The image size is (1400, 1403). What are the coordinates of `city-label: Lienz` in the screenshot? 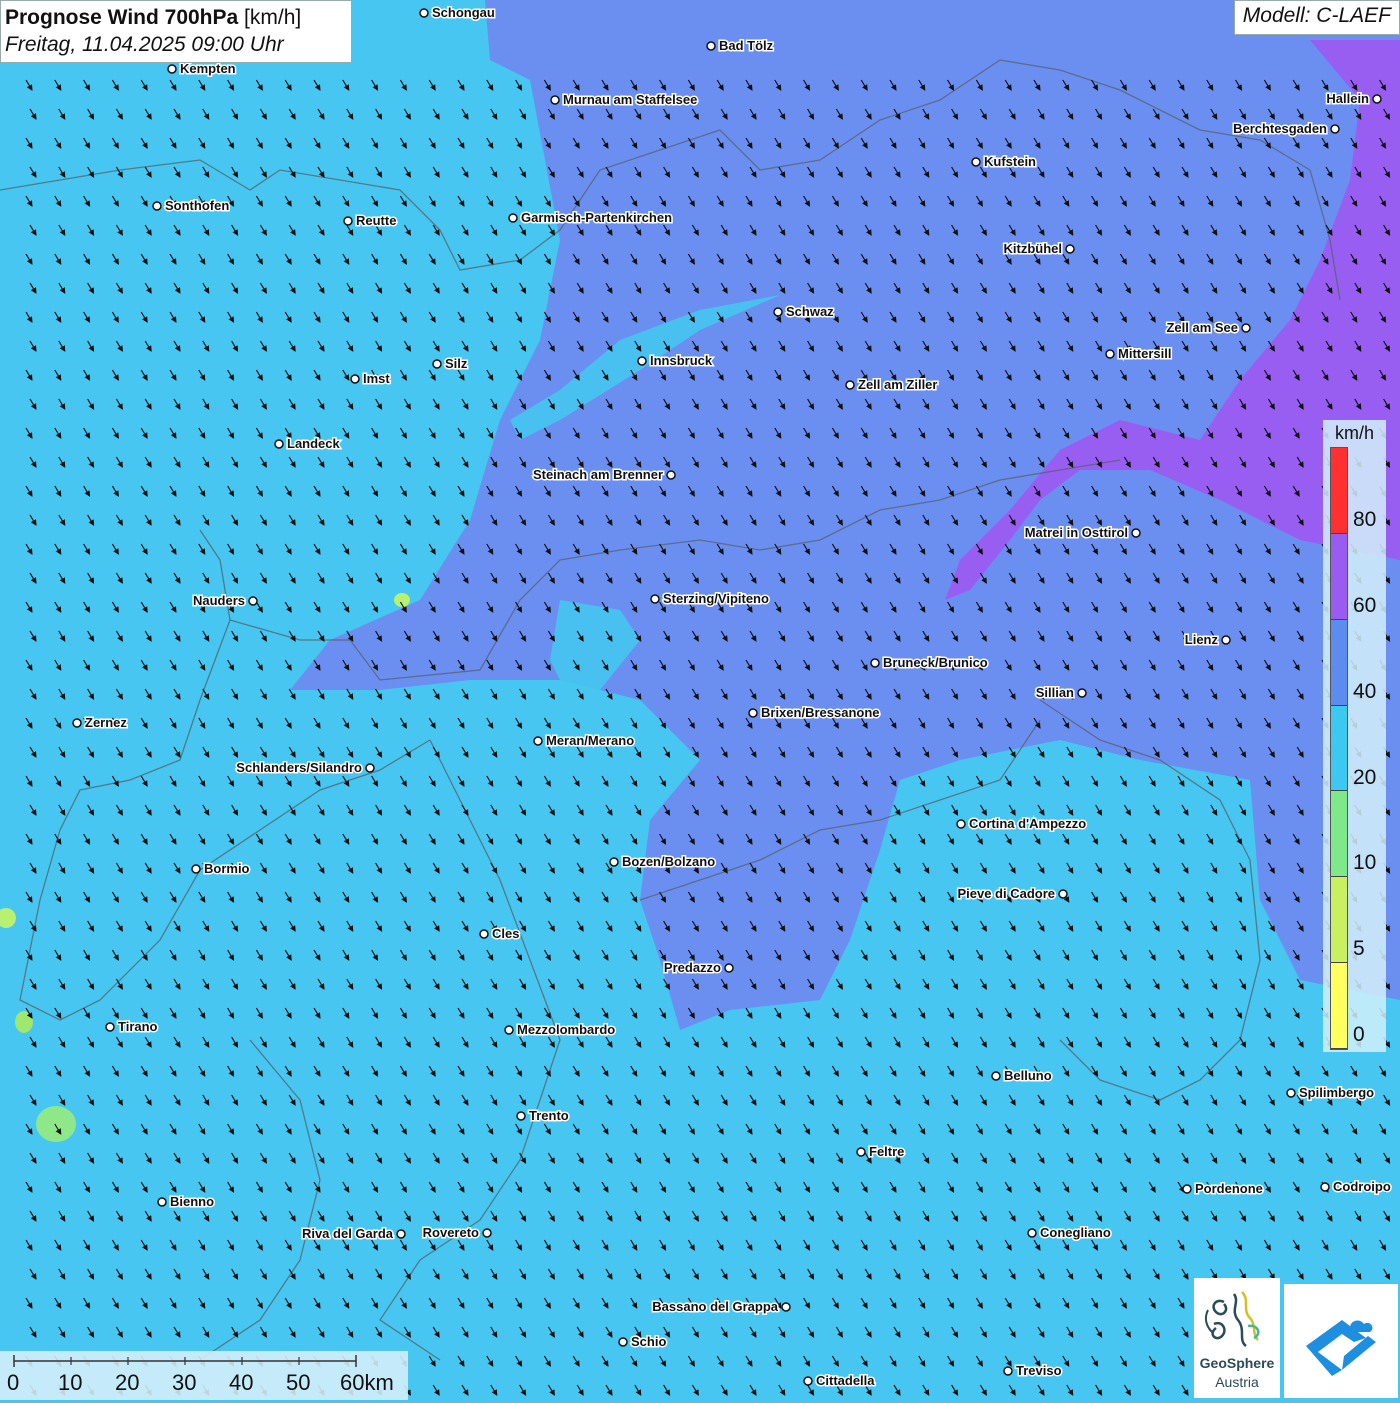 It's located at (1202, 639).